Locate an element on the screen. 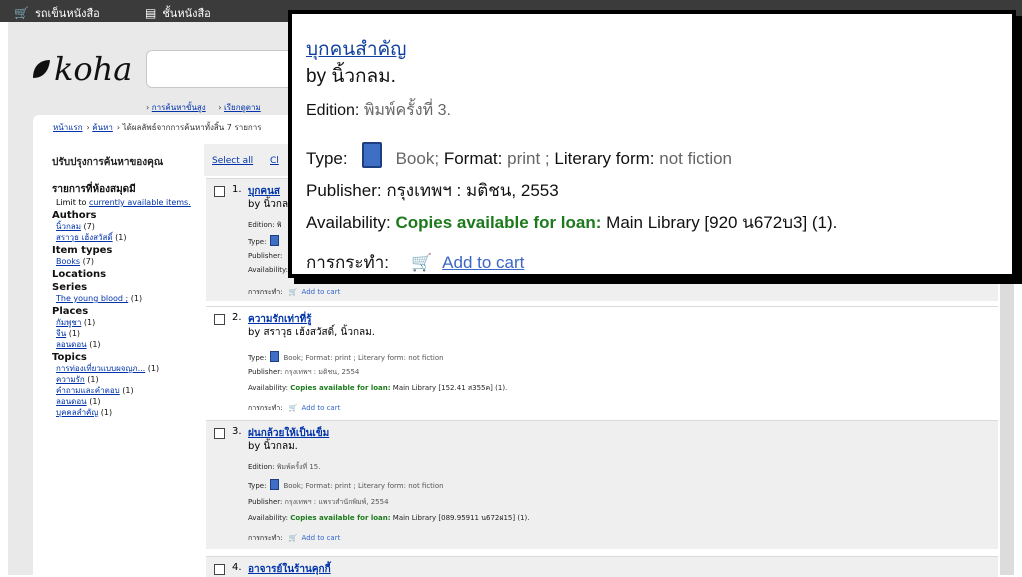 This screenshot has height=577, width=1022. lists-menu: ▤ ชั้นหนังสือ is located at coordinates (178, 13).